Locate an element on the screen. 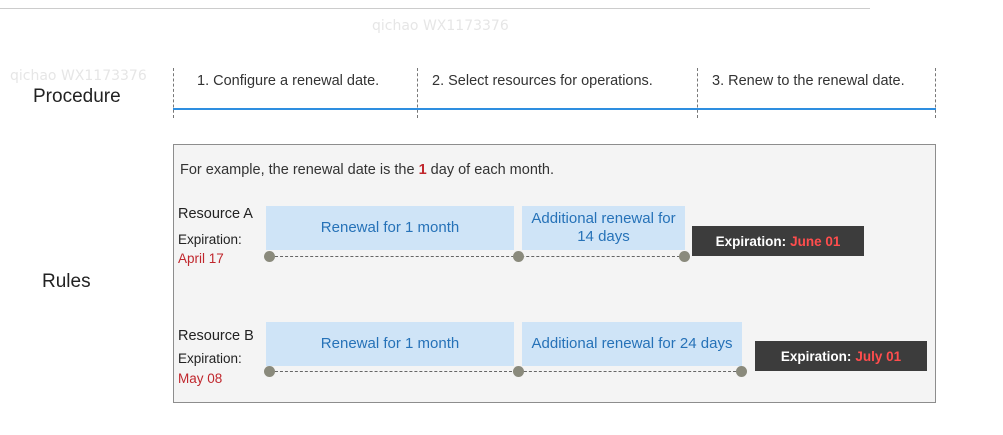 The width and height of the screenshot is (1003, 435). procedure-step-2: 2. Select resources for operations. is located at coordinates (542, 81).